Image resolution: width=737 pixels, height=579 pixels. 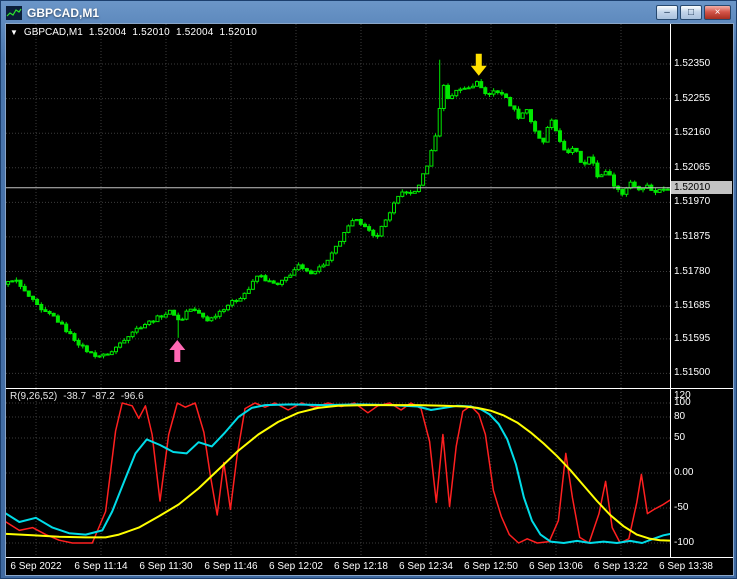 What do you see at coordinates (478, 64) in the screenshot?
I see `sell-arrow-icon` at bounding box center [478, 64].